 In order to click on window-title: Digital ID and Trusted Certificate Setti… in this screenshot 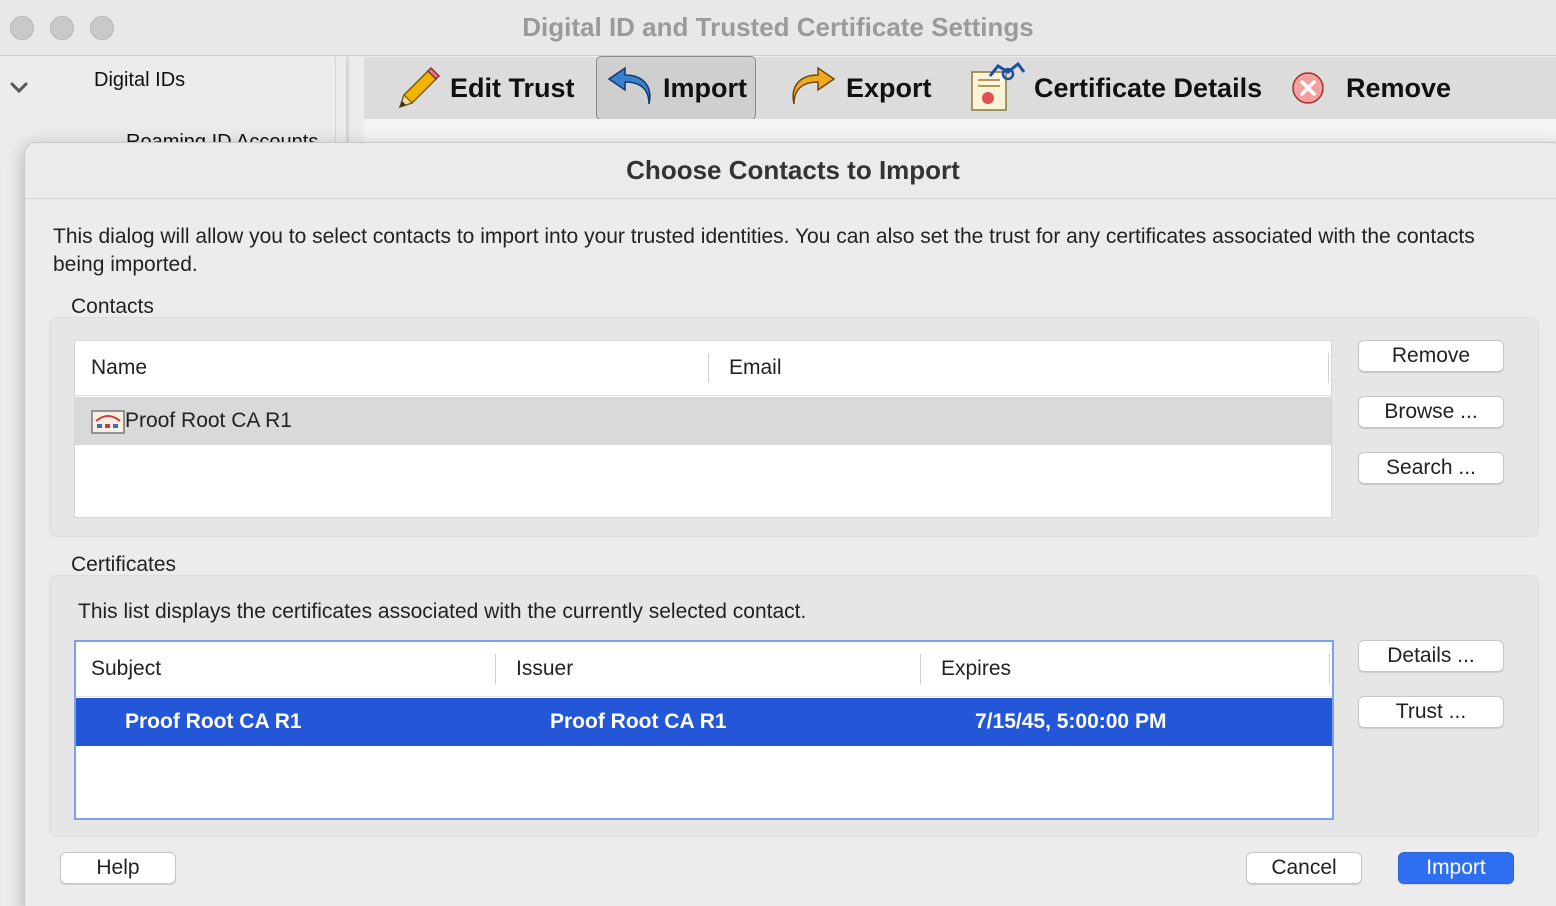, I will do `click(778, 27)`.